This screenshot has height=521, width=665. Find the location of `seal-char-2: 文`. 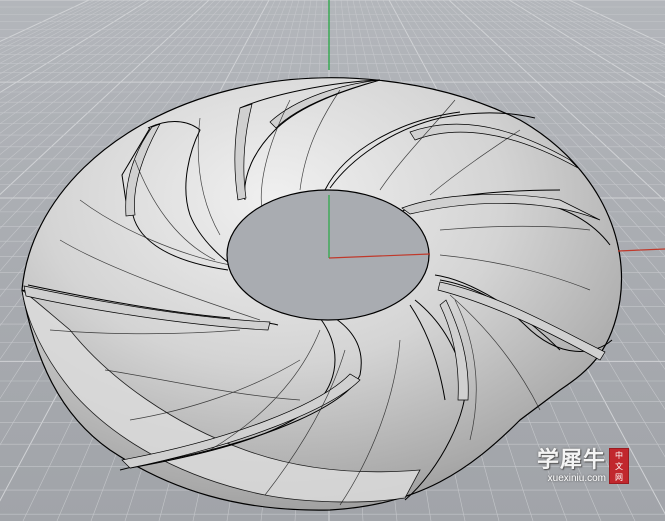

seal-char-2: 文 is located at coordinates (619, 466).